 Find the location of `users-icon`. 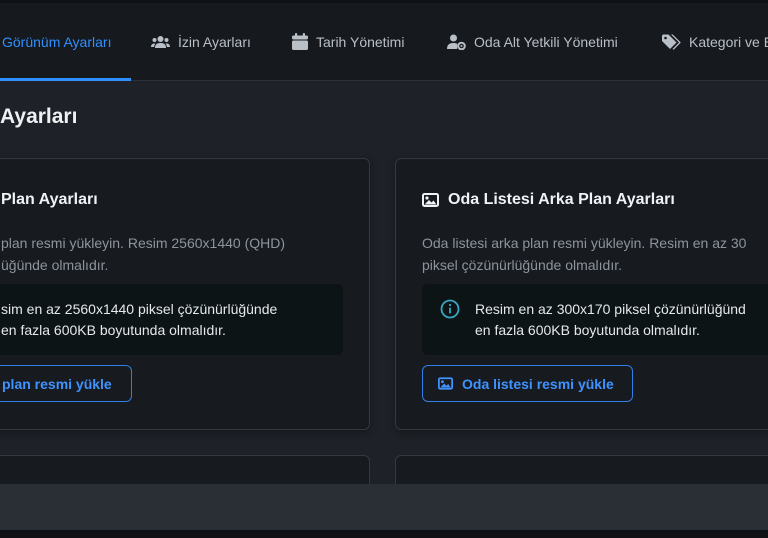

users-icon is located at coordinates (160, 42).